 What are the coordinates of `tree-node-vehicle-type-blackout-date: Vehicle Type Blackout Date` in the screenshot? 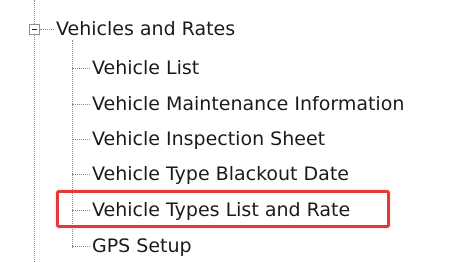 It's located at (220, 174).